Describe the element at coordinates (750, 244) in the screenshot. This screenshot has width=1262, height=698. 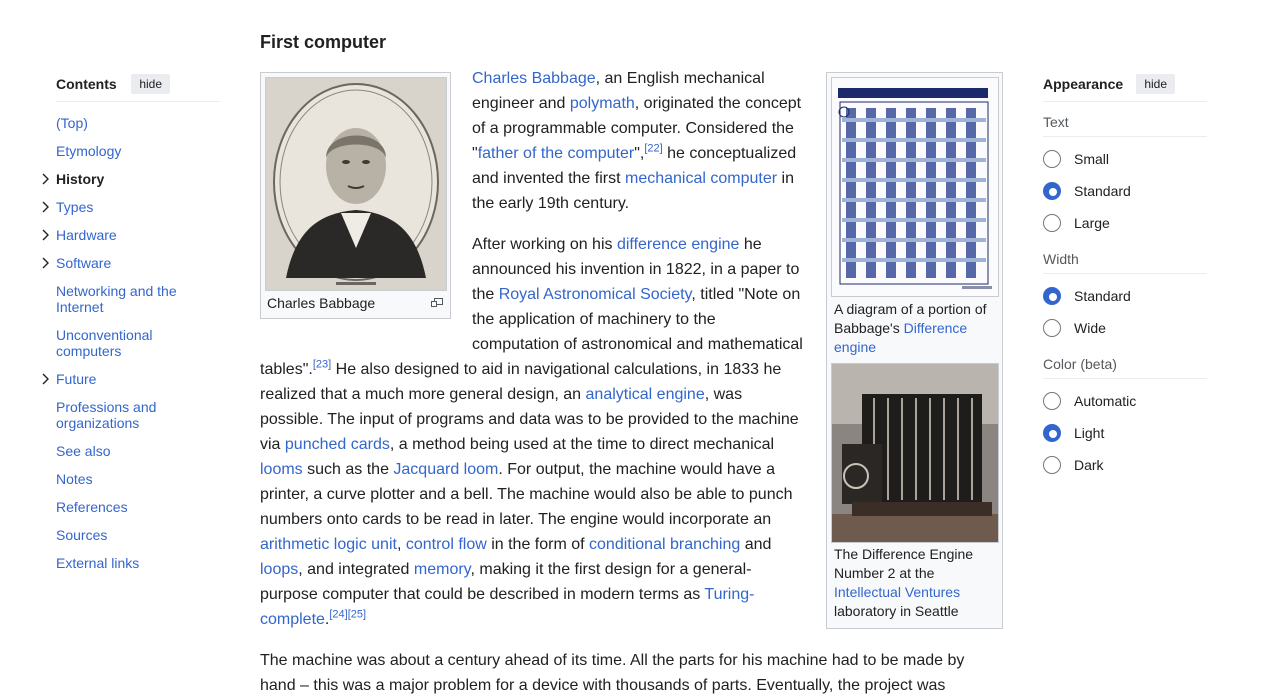
I see `text: he` at that location.